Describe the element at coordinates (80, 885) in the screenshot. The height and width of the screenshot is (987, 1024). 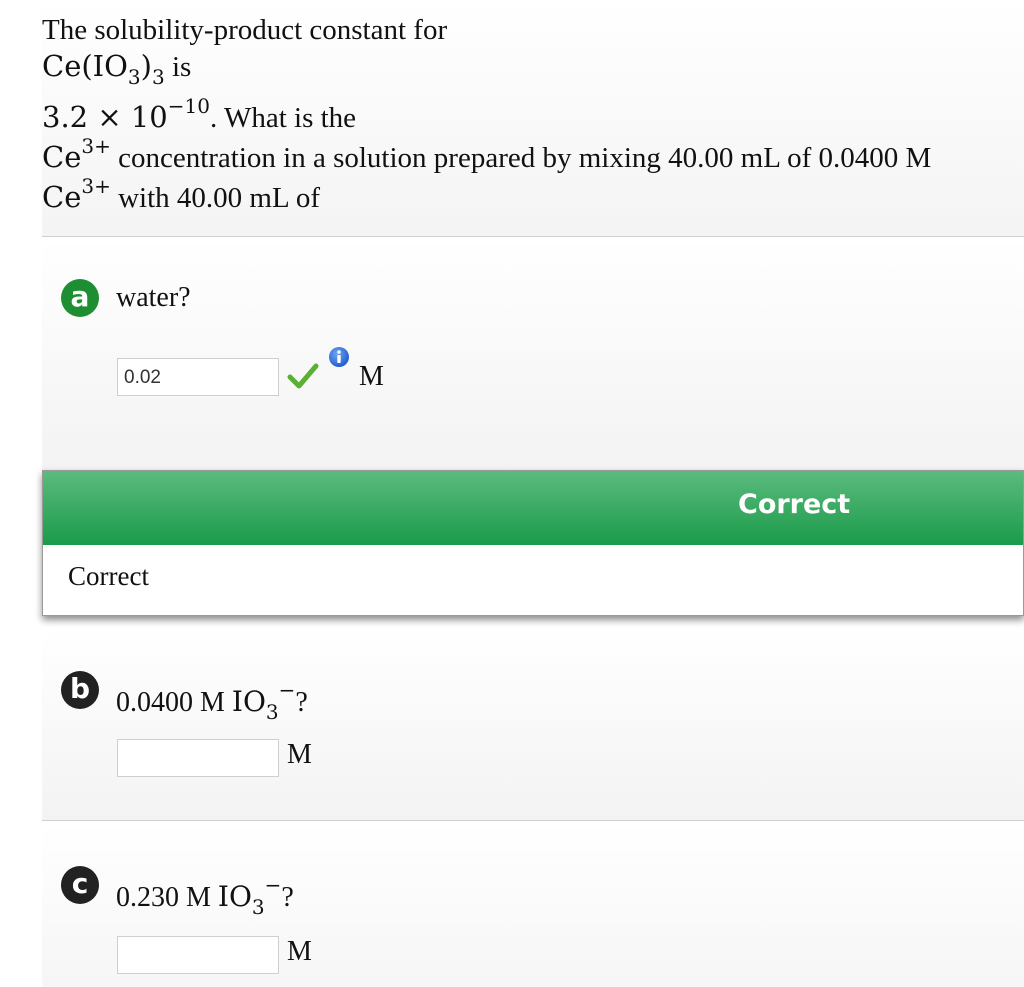
I see `part-c-badge: c` at that location.